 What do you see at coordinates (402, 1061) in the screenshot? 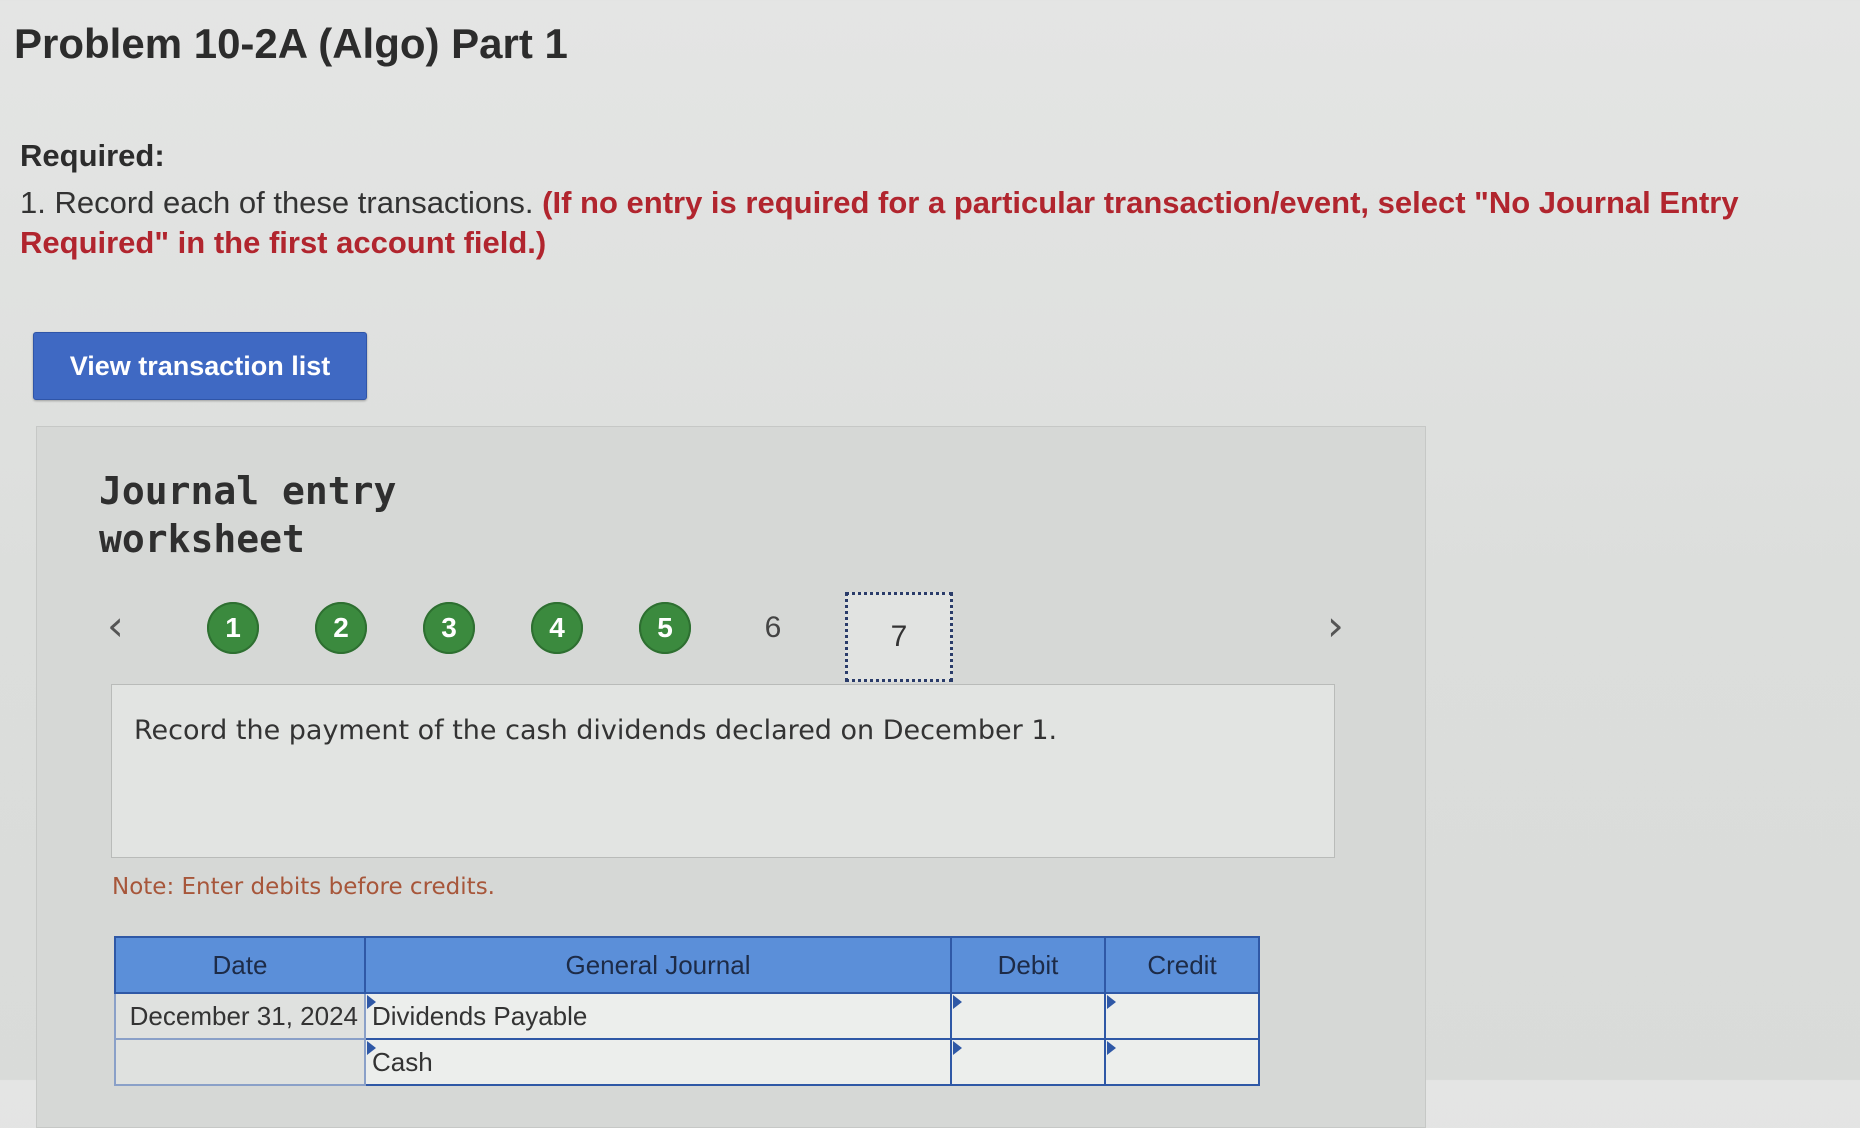
I see `account-value: Cash` at bounding box center [402, 1061].